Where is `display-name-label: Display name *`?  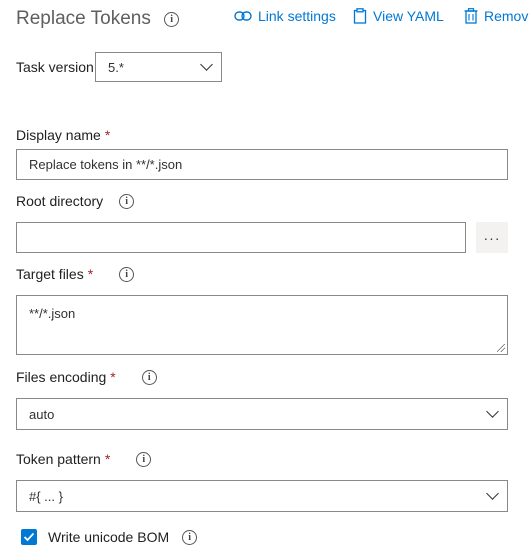 display-name-label: Display name * is located at coordinates (63, 135).